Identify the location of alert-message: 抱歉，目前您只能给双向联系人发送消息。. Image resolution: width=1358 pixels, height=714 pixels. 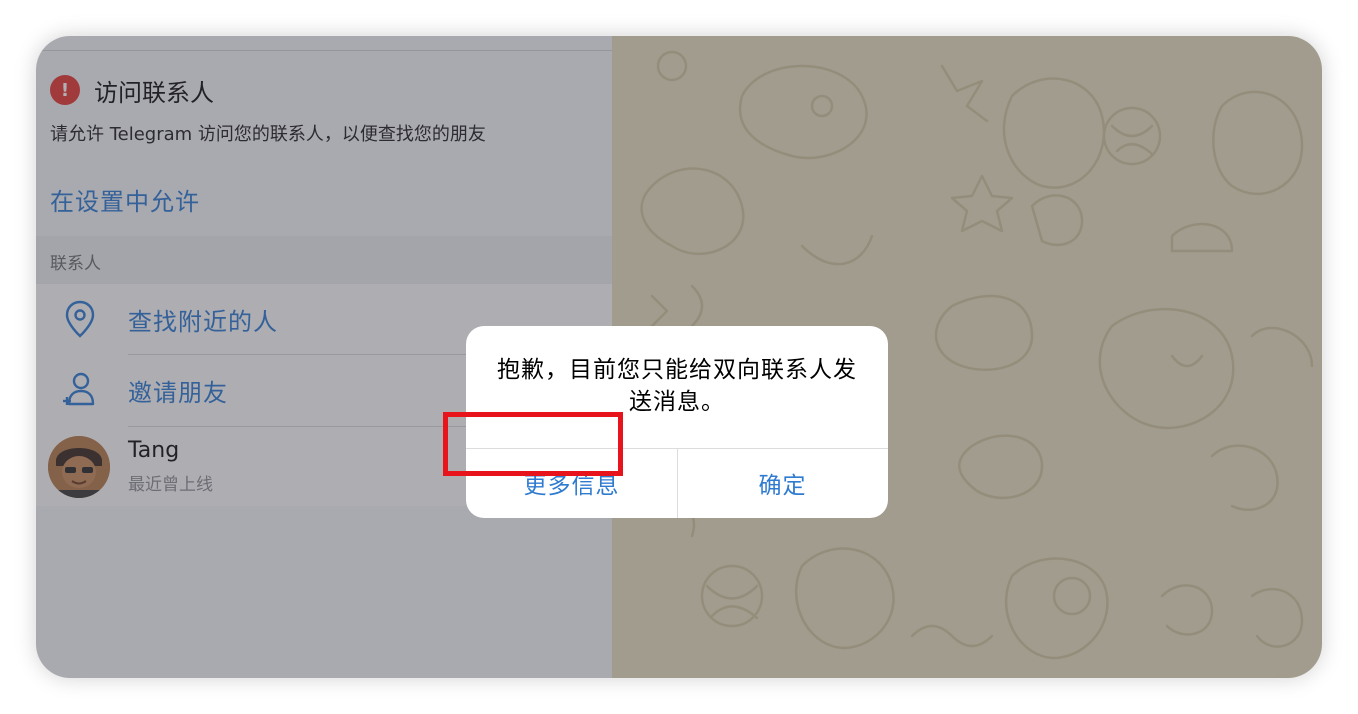
(677, 386).